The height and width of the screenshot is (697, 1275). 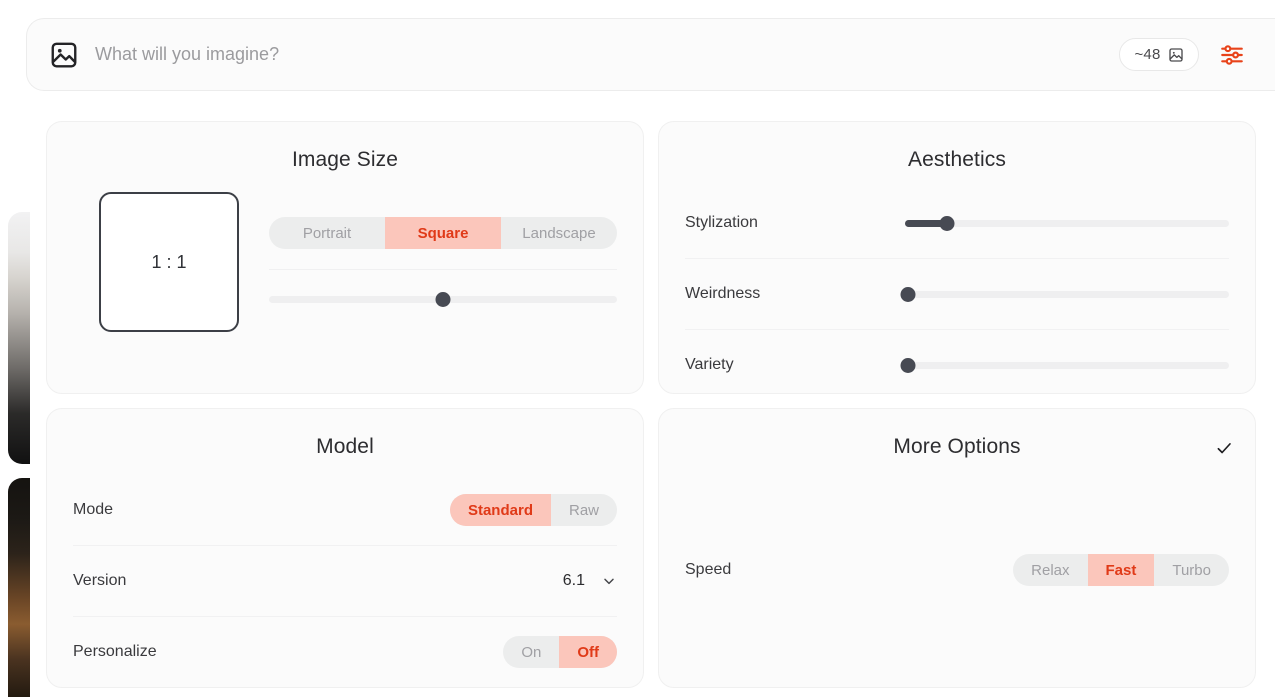 I want to click on row-label: Mode, so click(x=93, y=509).